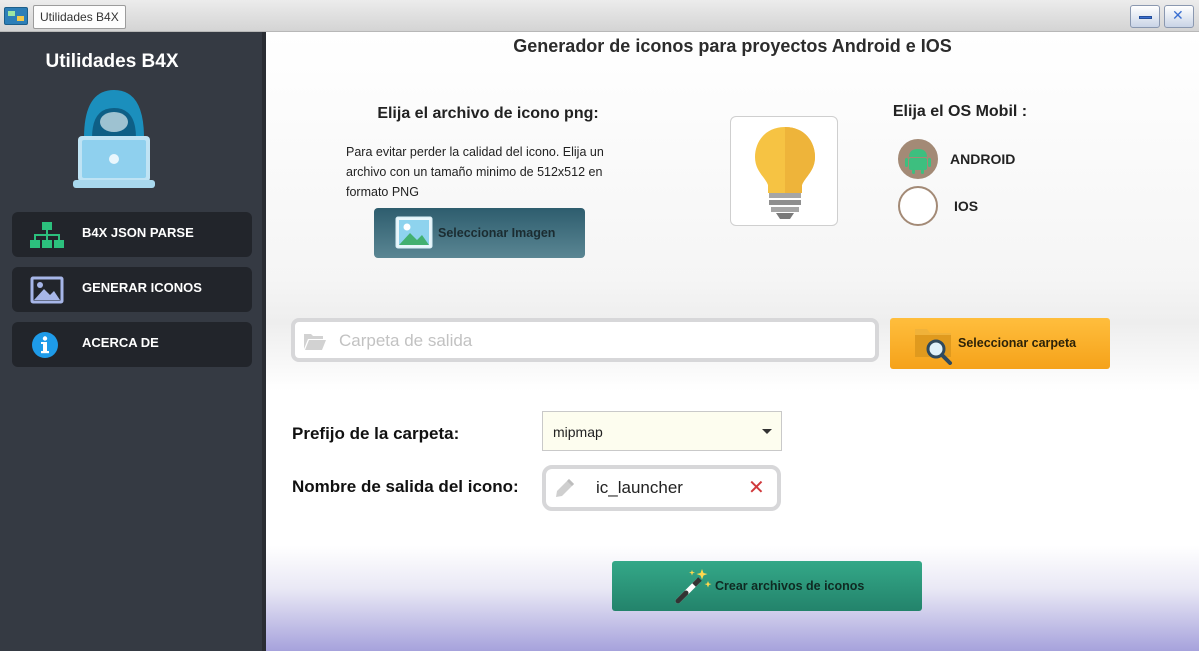 Image resolution: width=1199 pixels, height=651 pixels. What do you see at coordinates (599, 341) in the screenshot?
I see `output-folder-input` at bounding box center [599, 341].